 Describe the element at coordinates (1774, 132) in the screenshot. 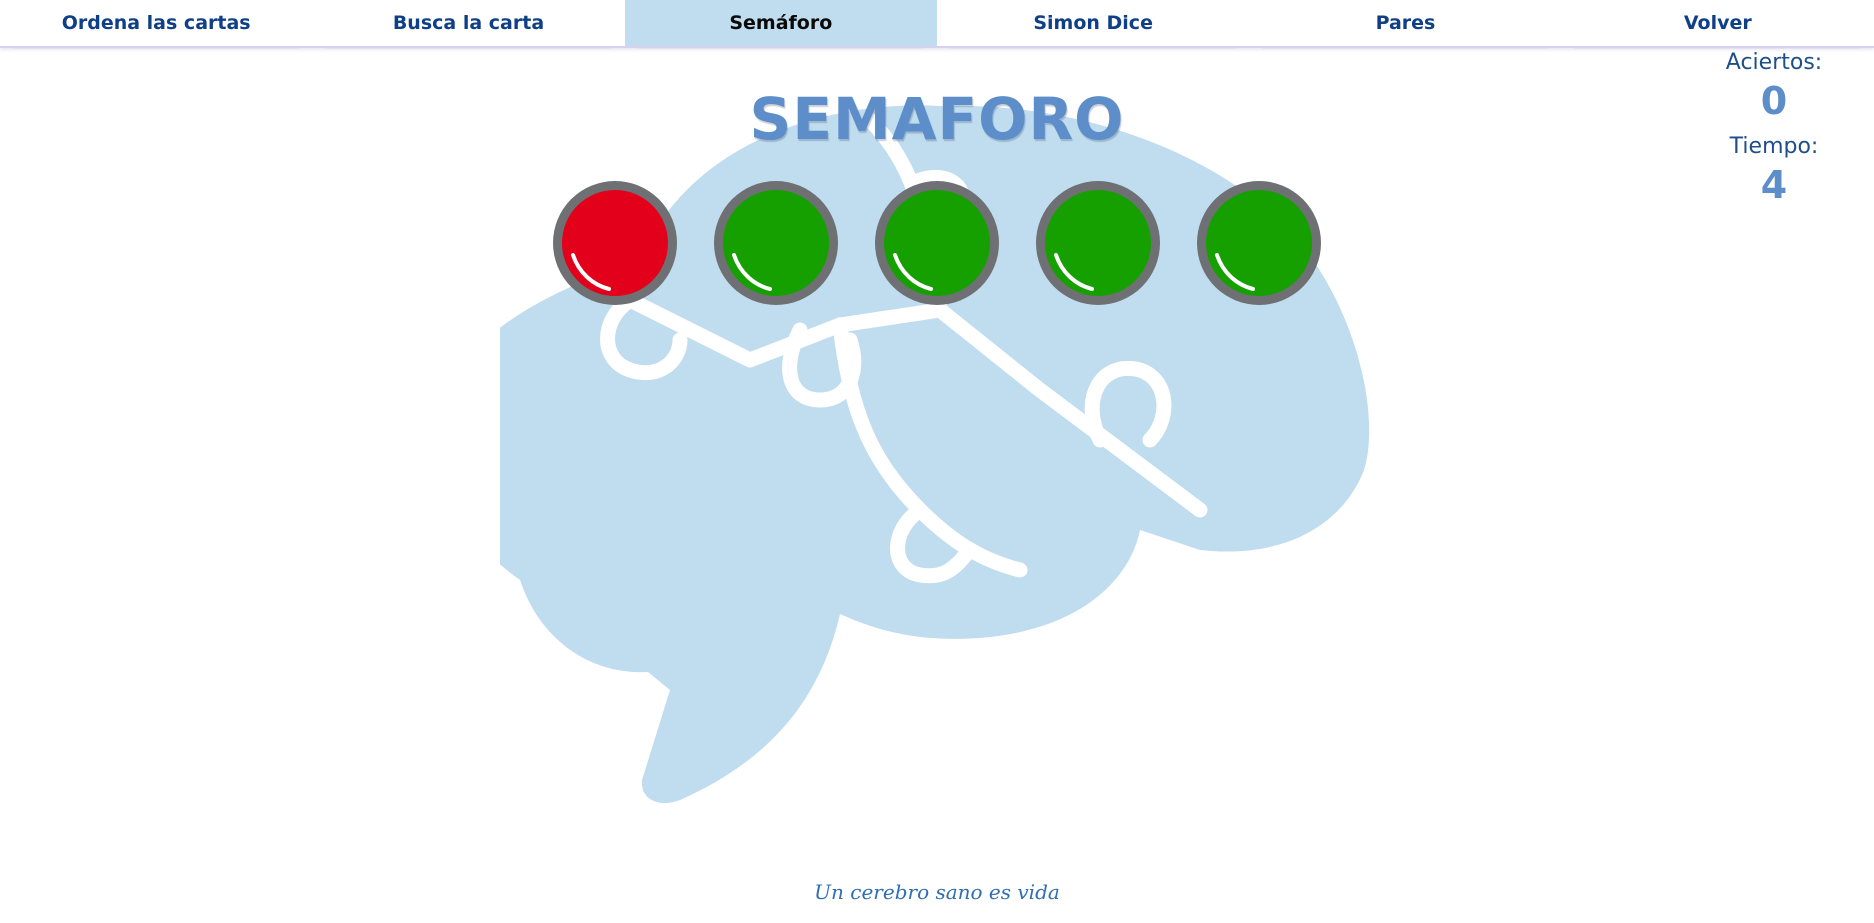

I see `score-panel: Aciertos: 0 Tiempo: 4` at that location.